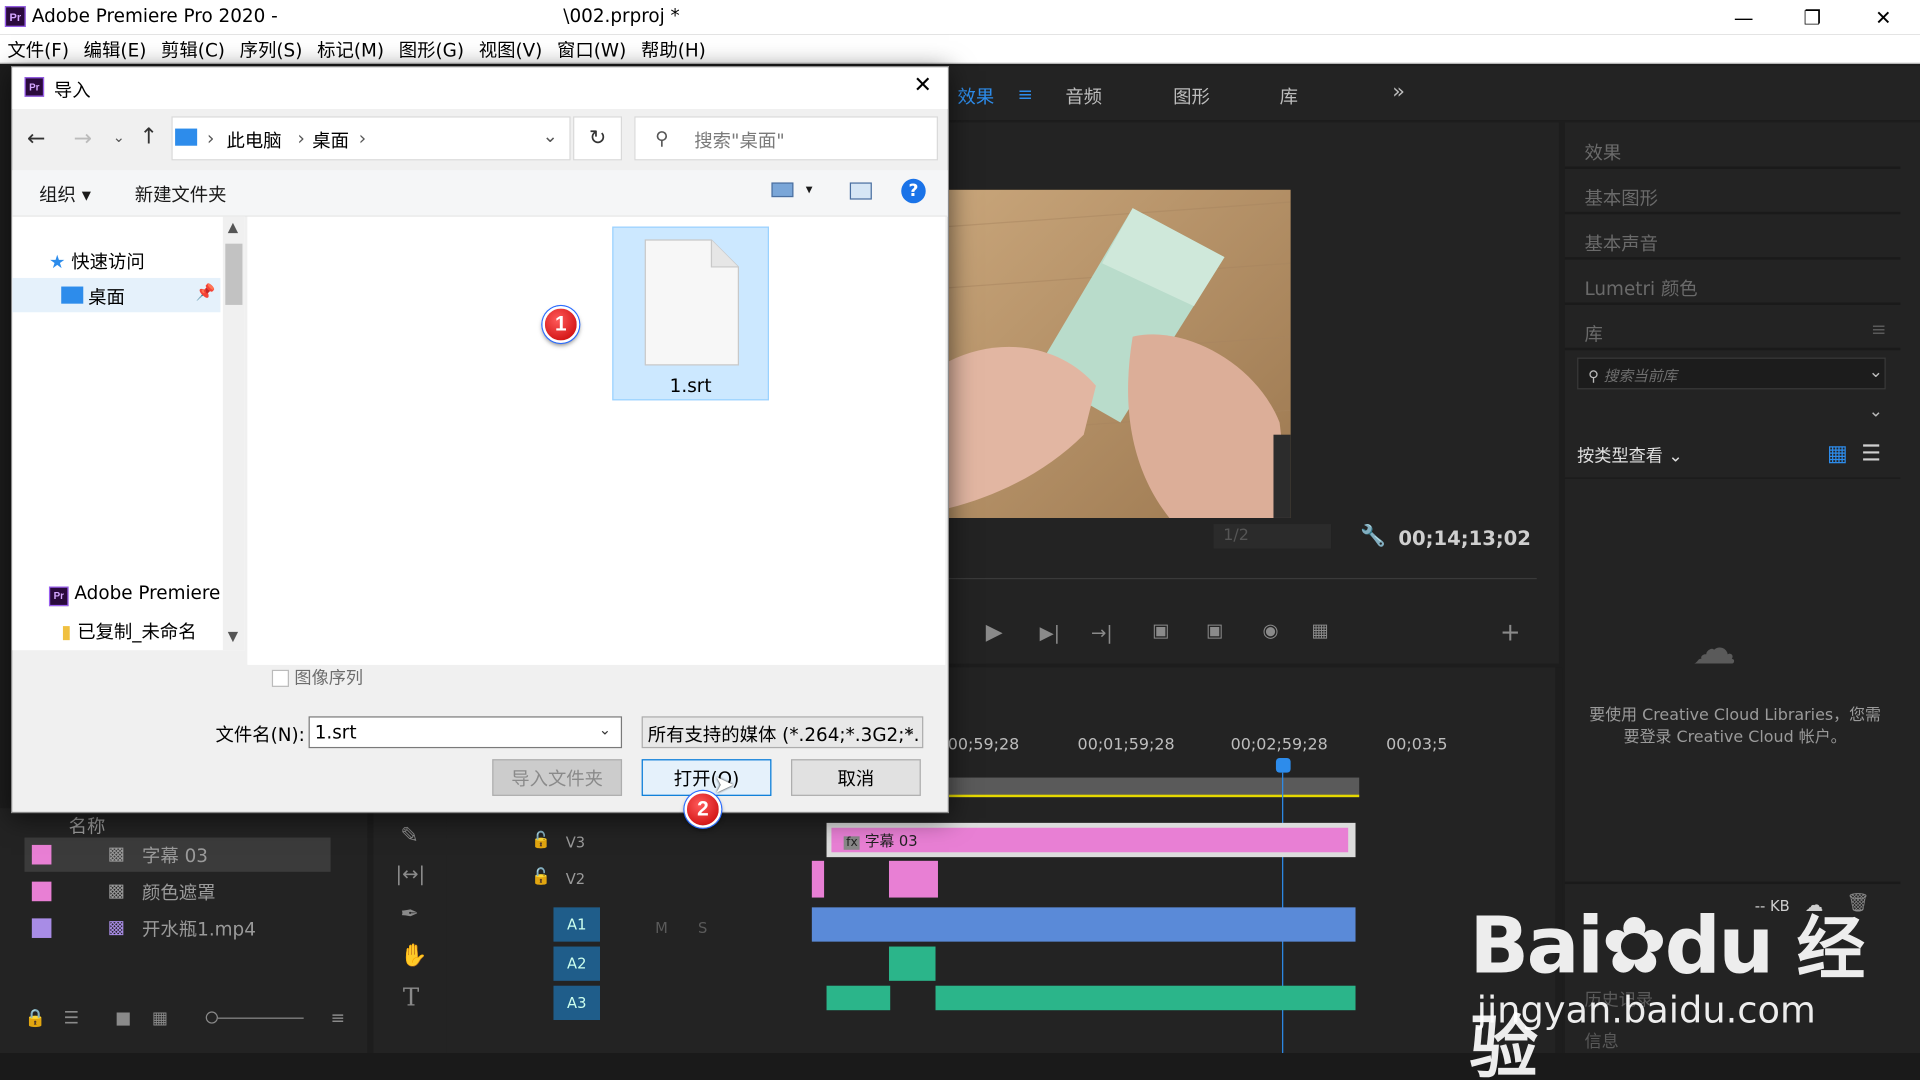  Describe the element at coordinates (1289, 96) in the screenshot. I see `tab-libraries: 库` at that location.